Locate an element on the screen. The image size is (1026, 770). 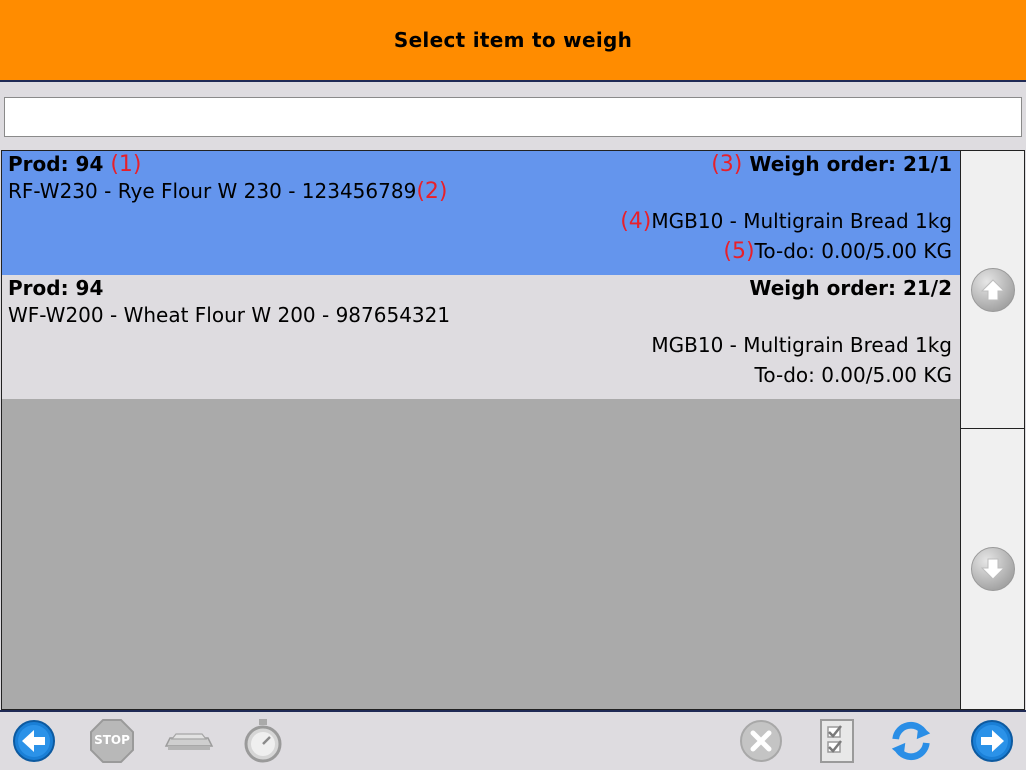
cancel-icon is located at coordinates (761, 741).